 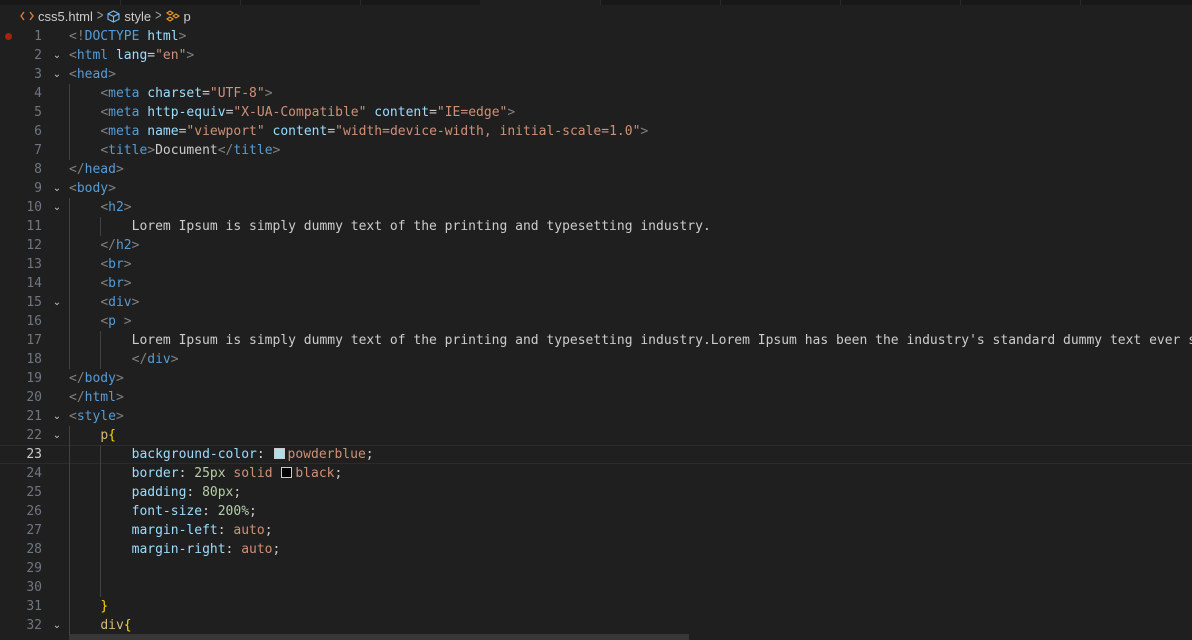 I want to click on code-token: margin-left, so click(x=174, y=530).